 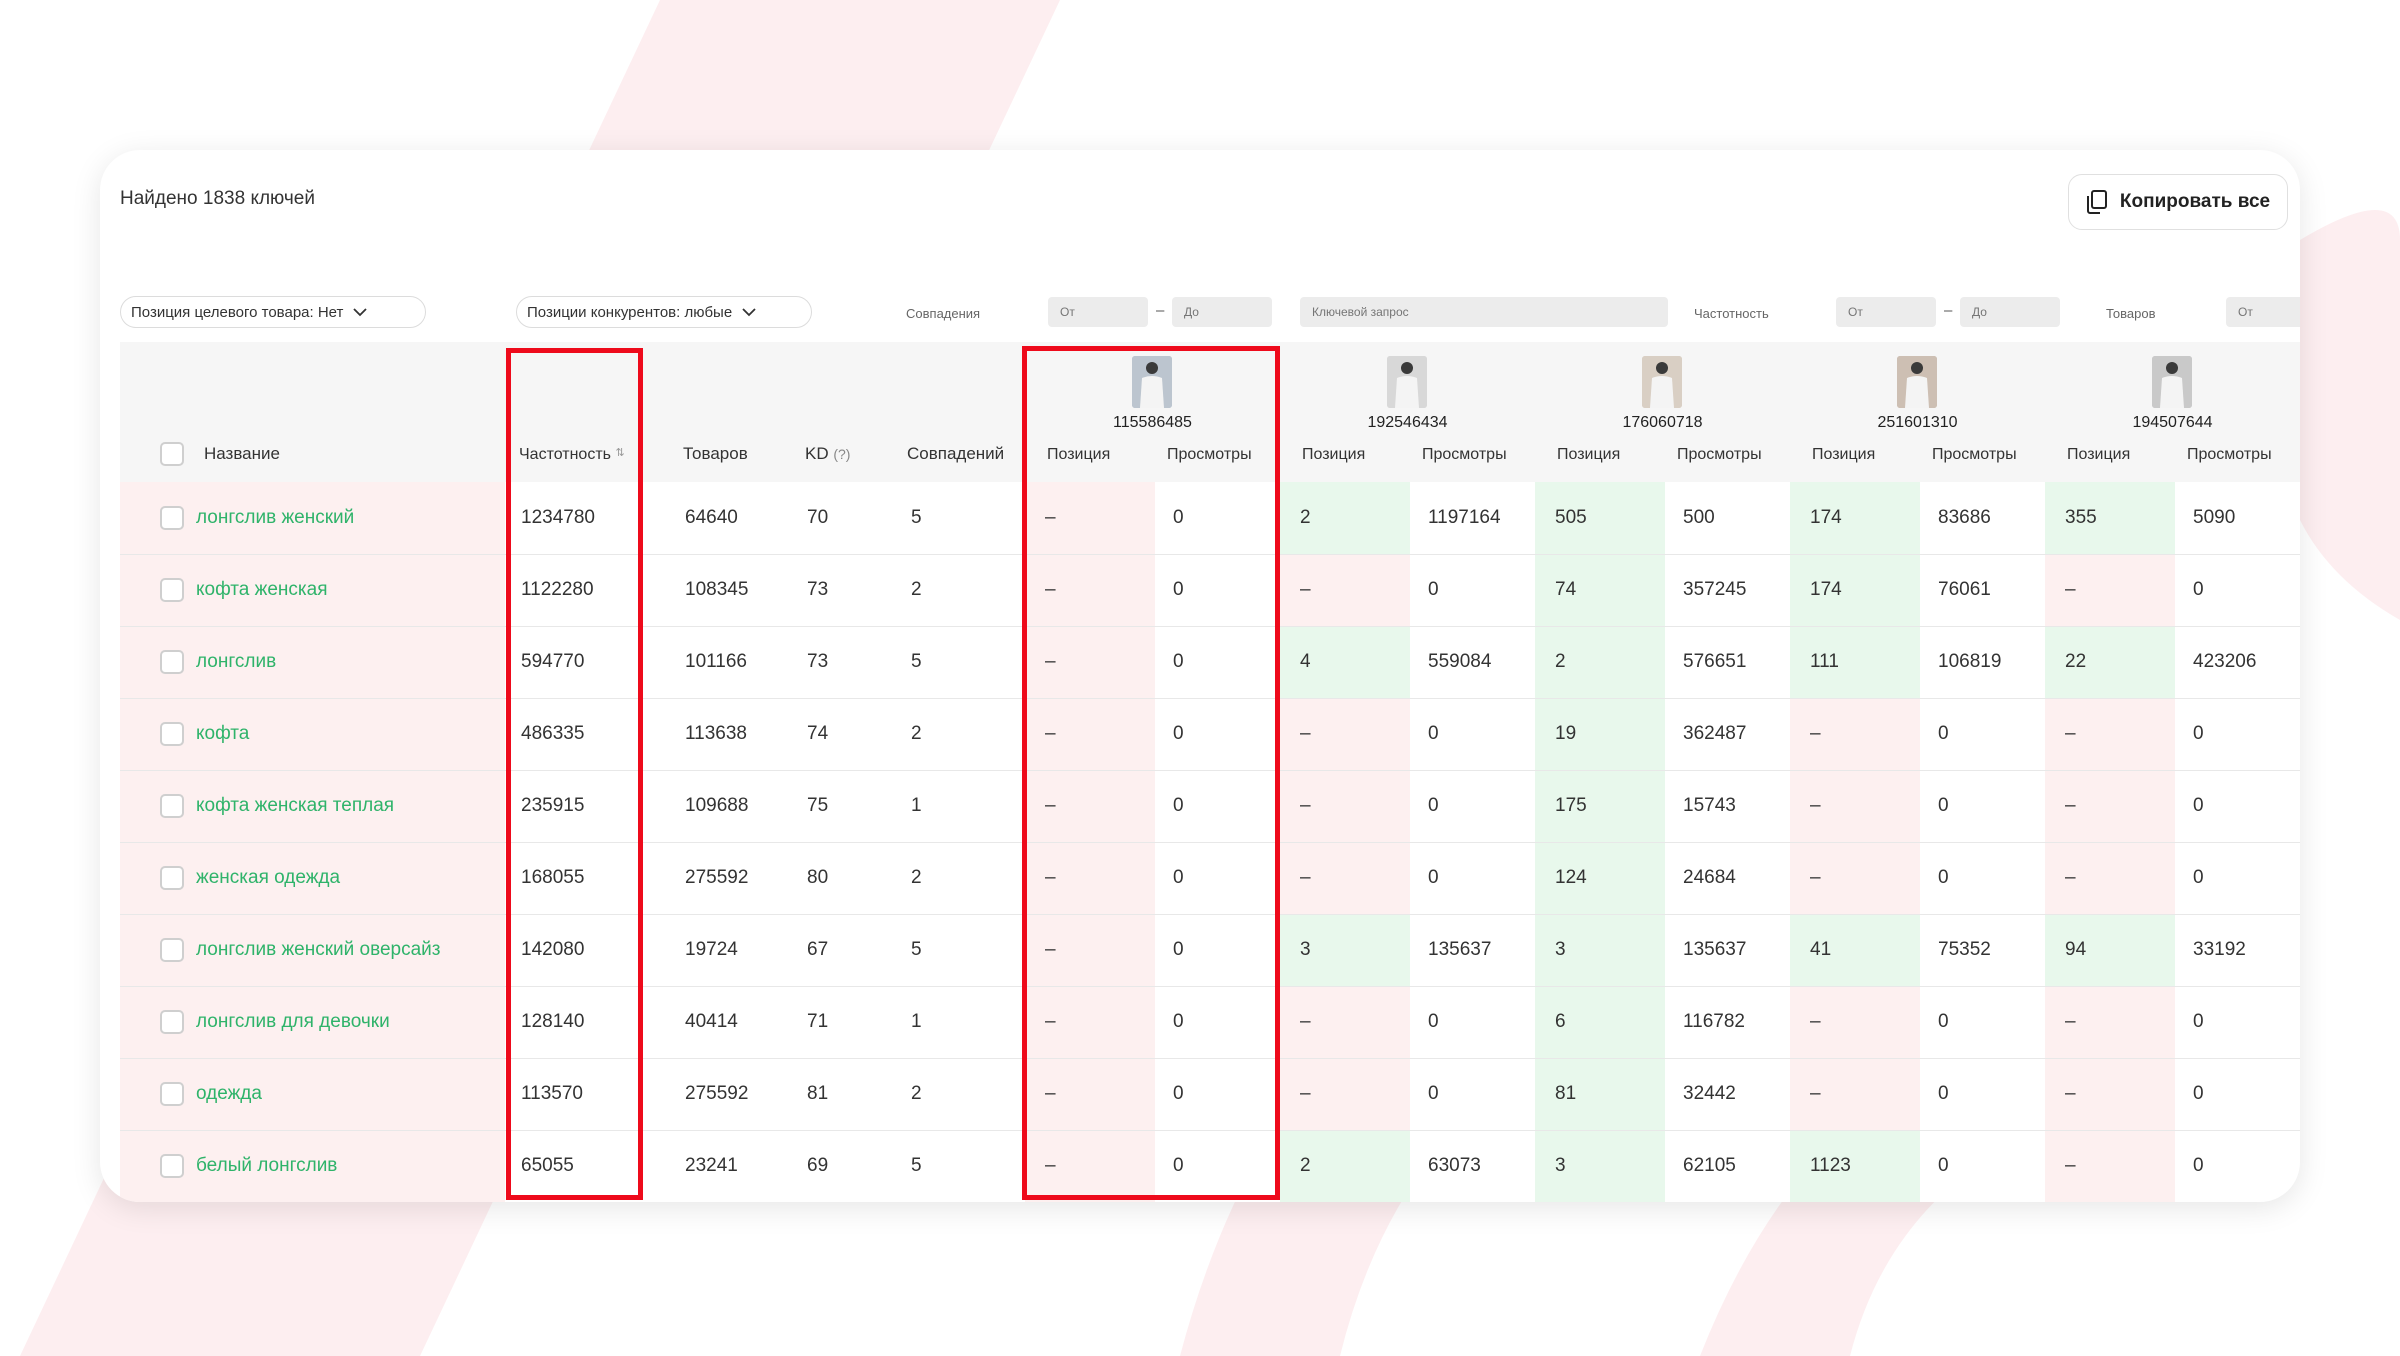 What do you see at coordinates (318, 949) in the screenshot?
I see `keyword-link: лонгслив женский оверсайз` at bounding box center [318, 949].